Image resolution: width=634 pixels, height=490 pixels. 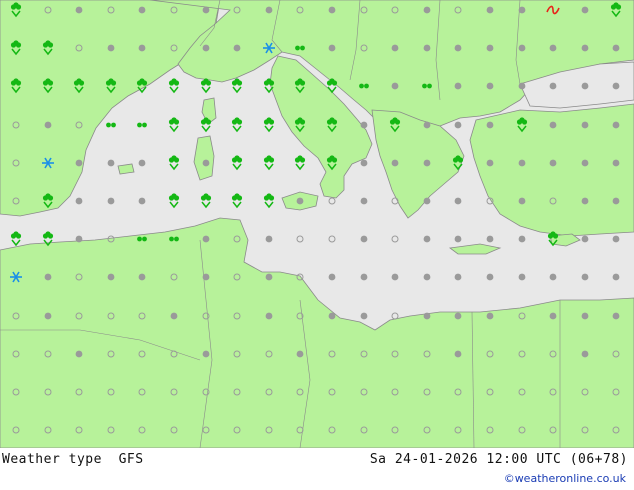 I want to click on map-datetime: Sa 24-01-2026 12:00 UTC (06+78), so click(x=498, y=459).